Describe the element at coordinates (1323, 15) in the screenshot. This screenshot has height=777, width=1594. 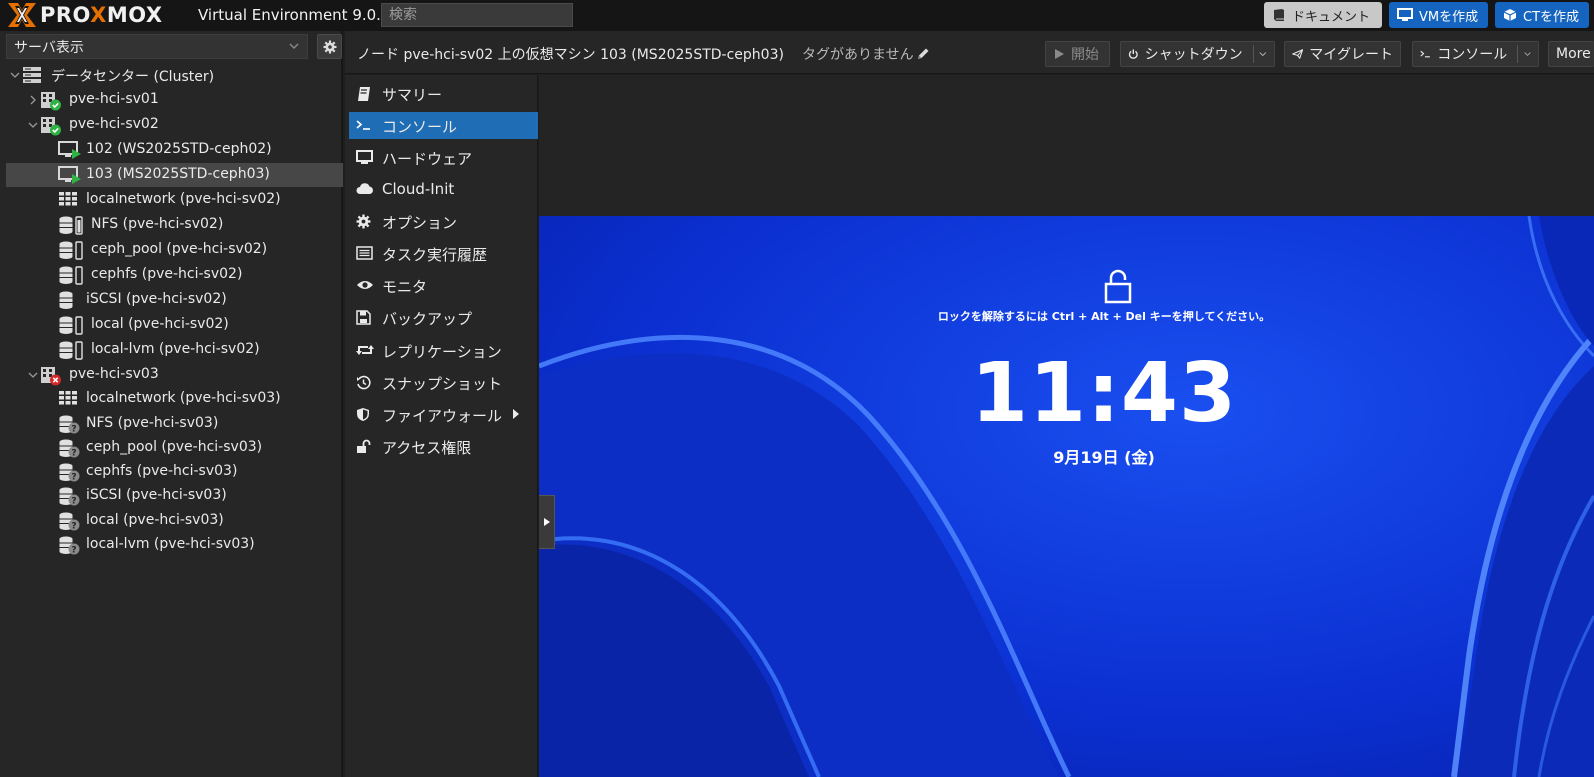
I see `documentation-button: ドキュメント` at that location.